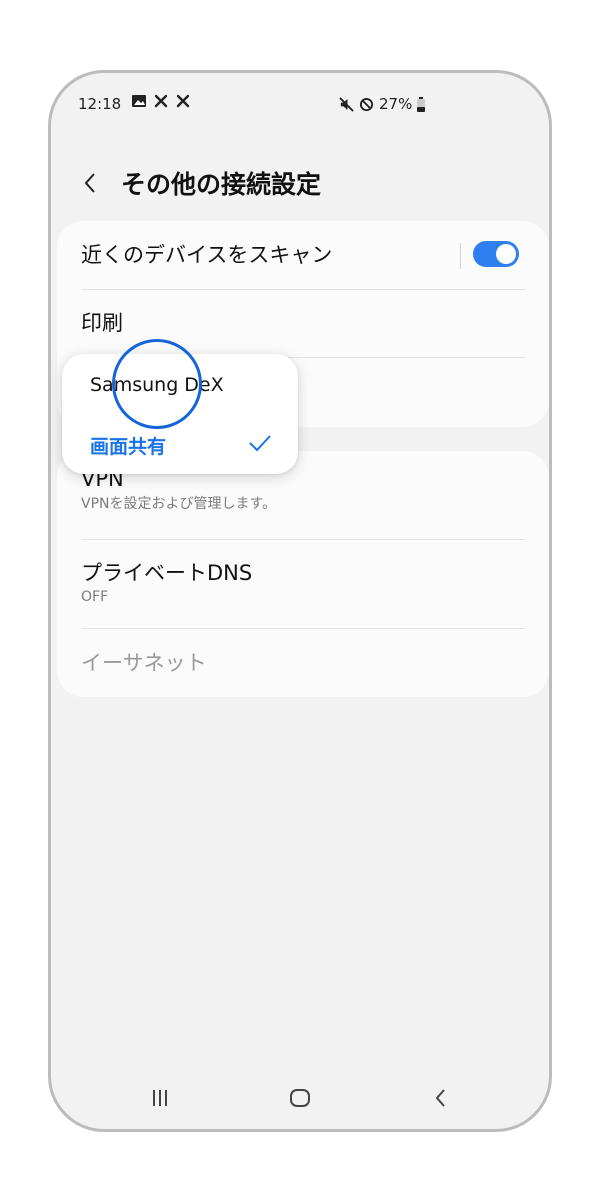 Image resolution: width=600 pixels, height=1200 pixels. I want to click on toggle-divider, so click(460, 256).